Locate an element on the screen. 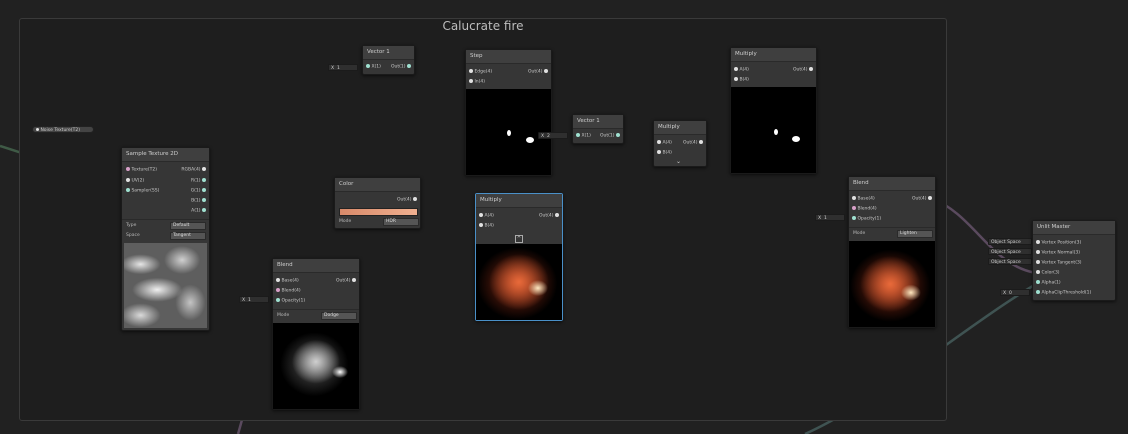 The image size is (1128, 434). node-multiply-small: Multiply A(4) B(4) Out(4) ⌄ is located at coordinates (680, 143).